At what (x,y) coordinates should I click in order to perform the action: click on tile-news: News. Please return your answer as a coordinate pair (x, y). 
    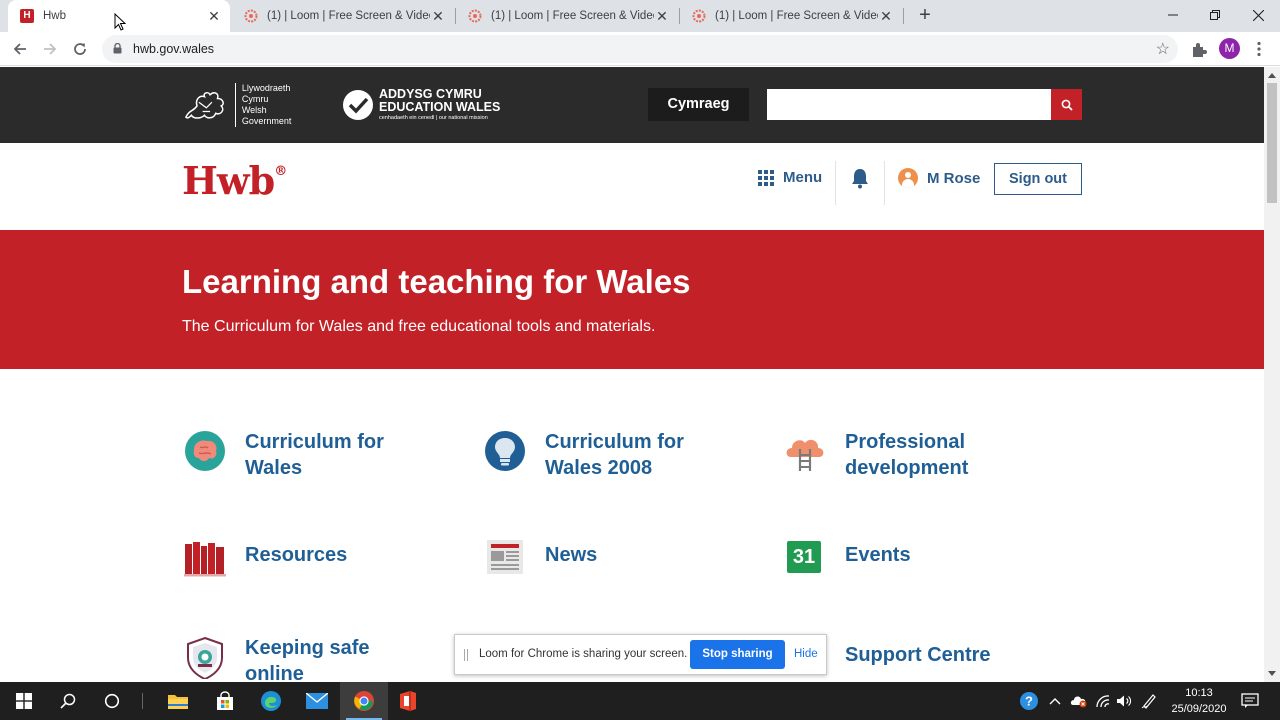
    Looking at the image, I should click on (540, 557).